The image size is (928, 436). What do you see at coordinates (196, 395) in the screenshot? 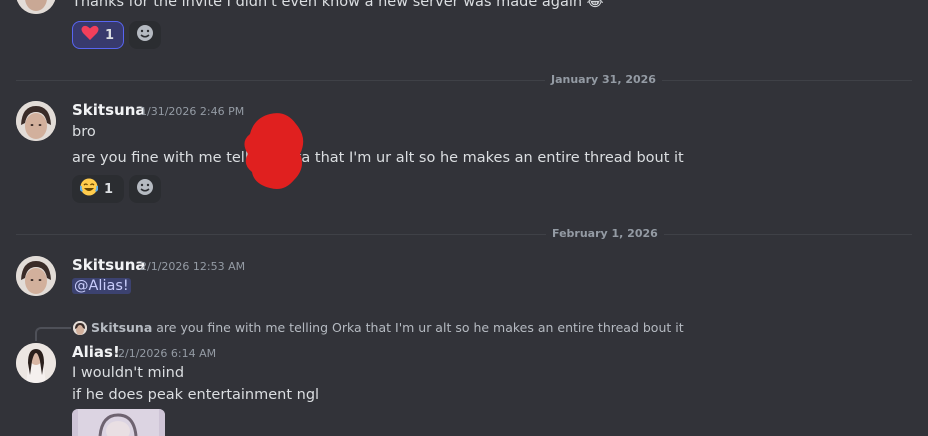
I see `message-text: if he does peak entertainment ngl` at bounding box center [196, 395].